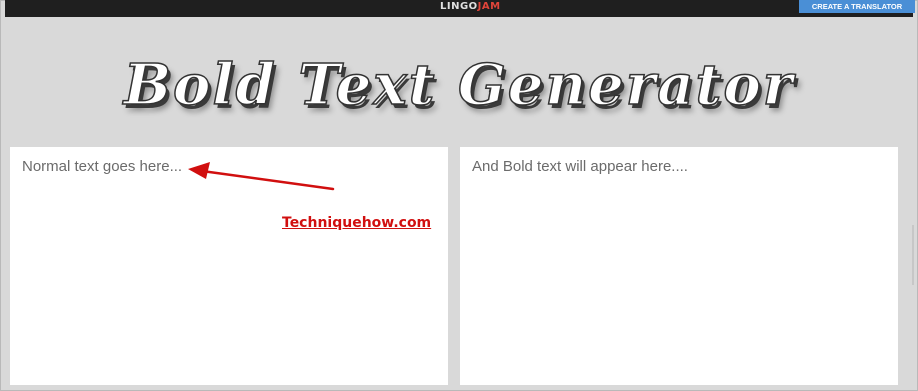 The width and height of the screenshot is (918, 391). I want to click on arrow-head, so click(199, 170).